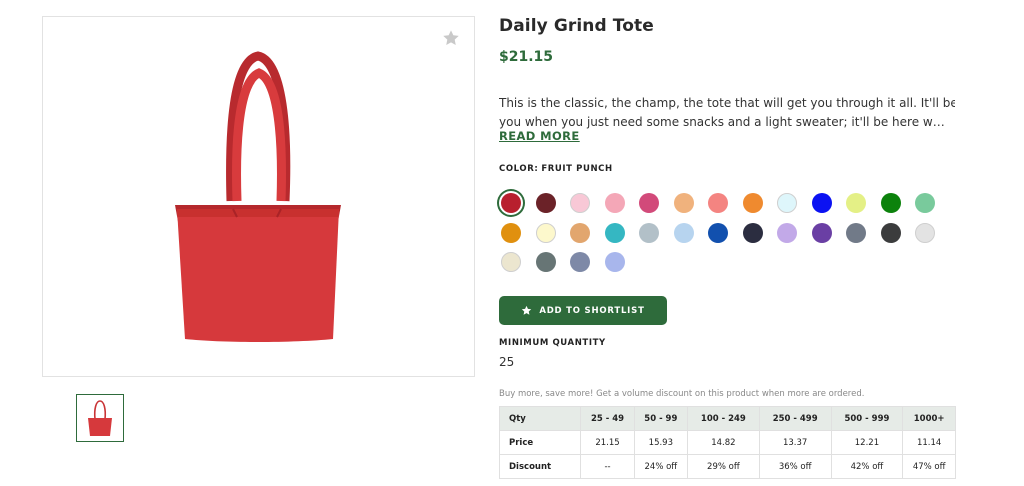 This screenshot has width=1024, height=486. Describe the element at coordinates (576, 26) in the screenshot. I see `product-title: Daily Grind Tote` at that location.